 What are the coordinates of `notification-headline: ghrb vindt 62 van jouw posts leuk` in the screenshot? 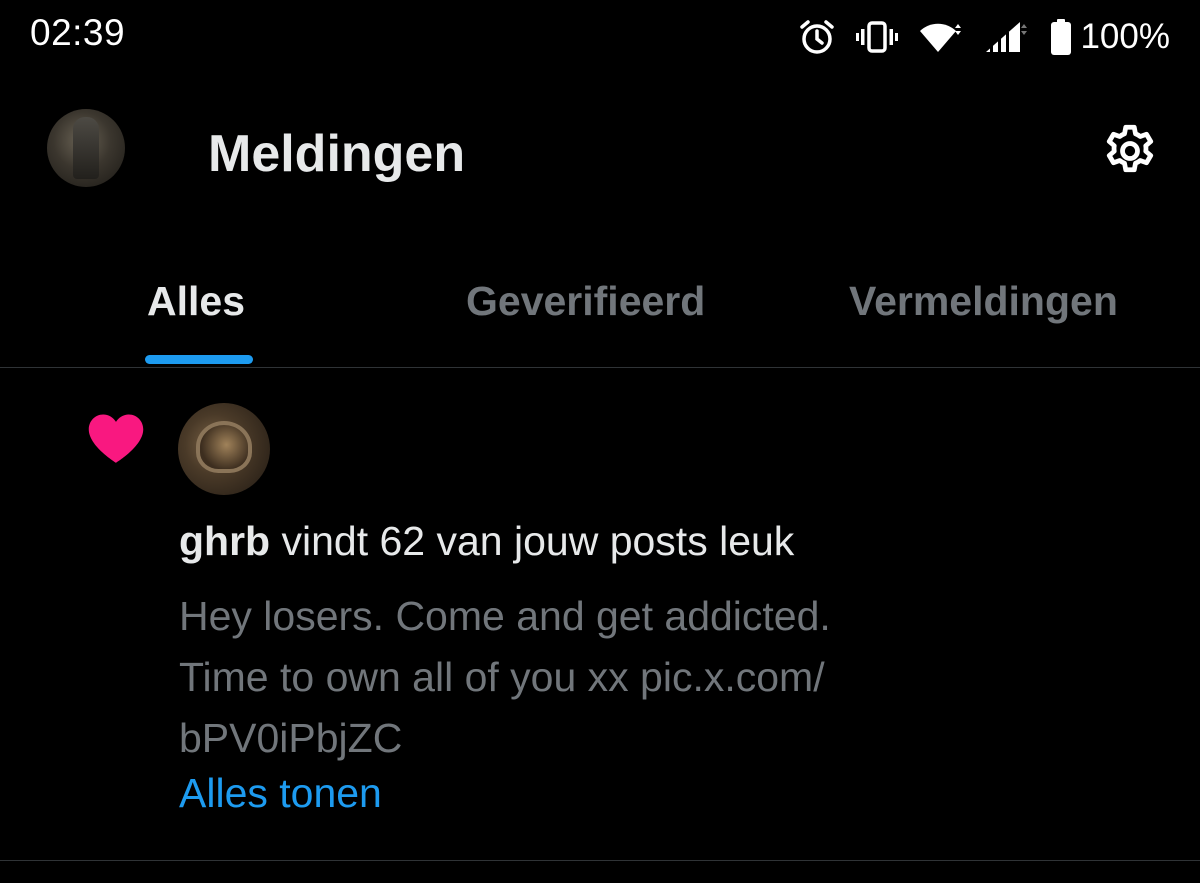 It's located at (486, 541).